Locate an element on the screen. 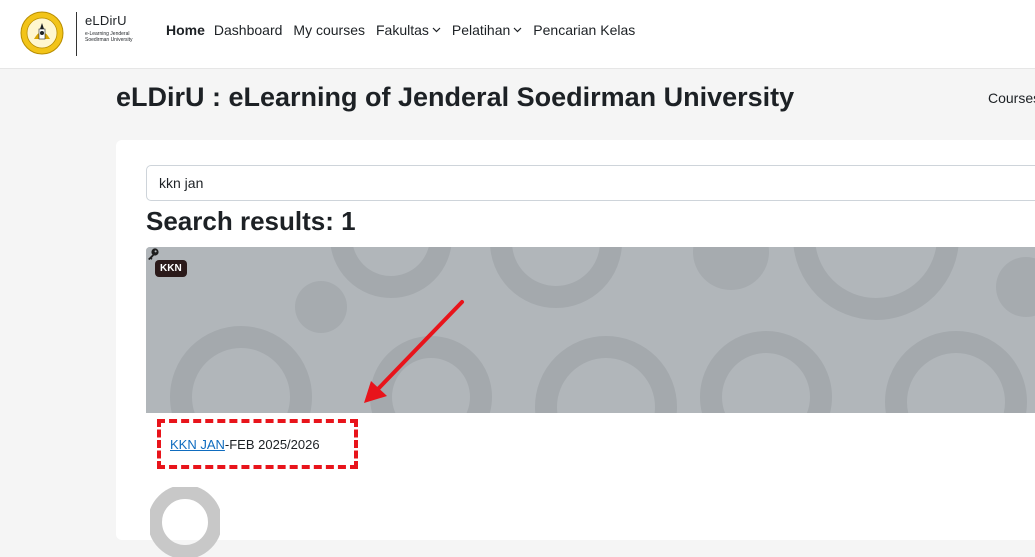 This screenshot has width=1035, height=557. annotation-highlight-box is located at coordinates (257, 444).